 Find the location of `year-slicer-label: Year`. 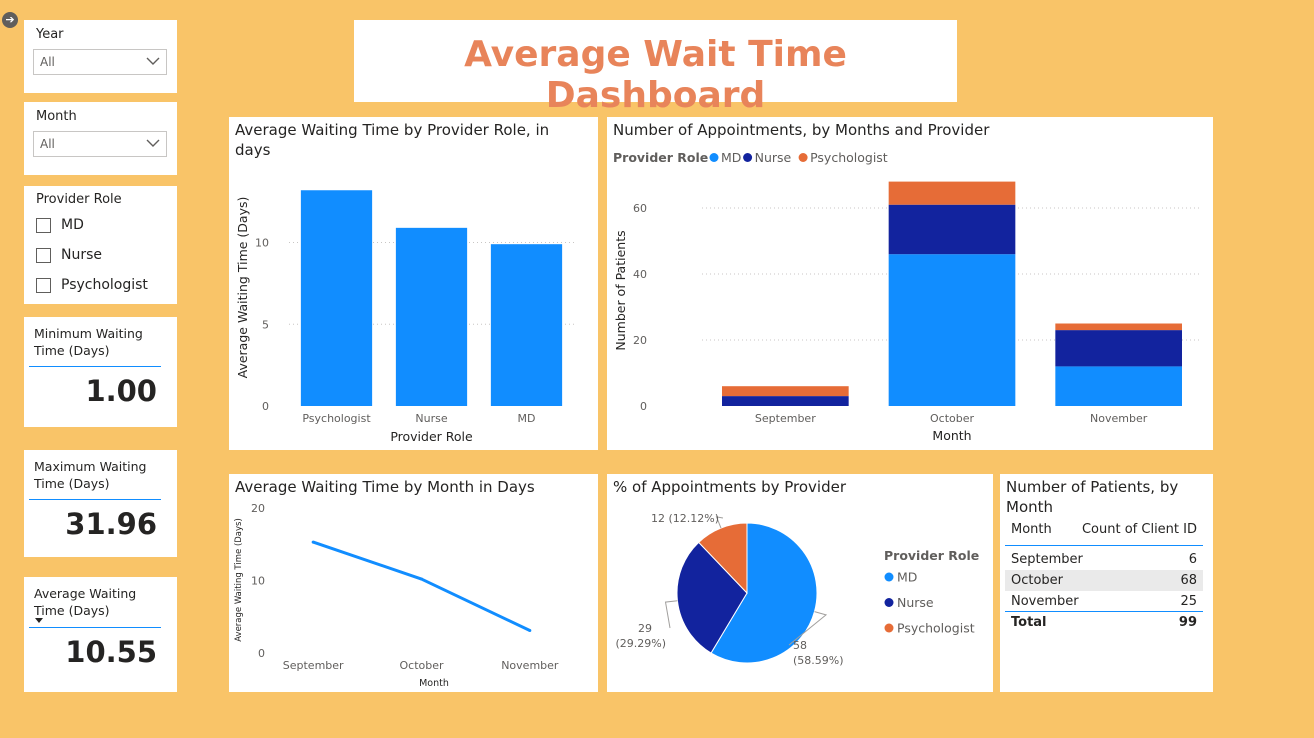

year-slicer-label: Year is located at coordinates (50, 34).